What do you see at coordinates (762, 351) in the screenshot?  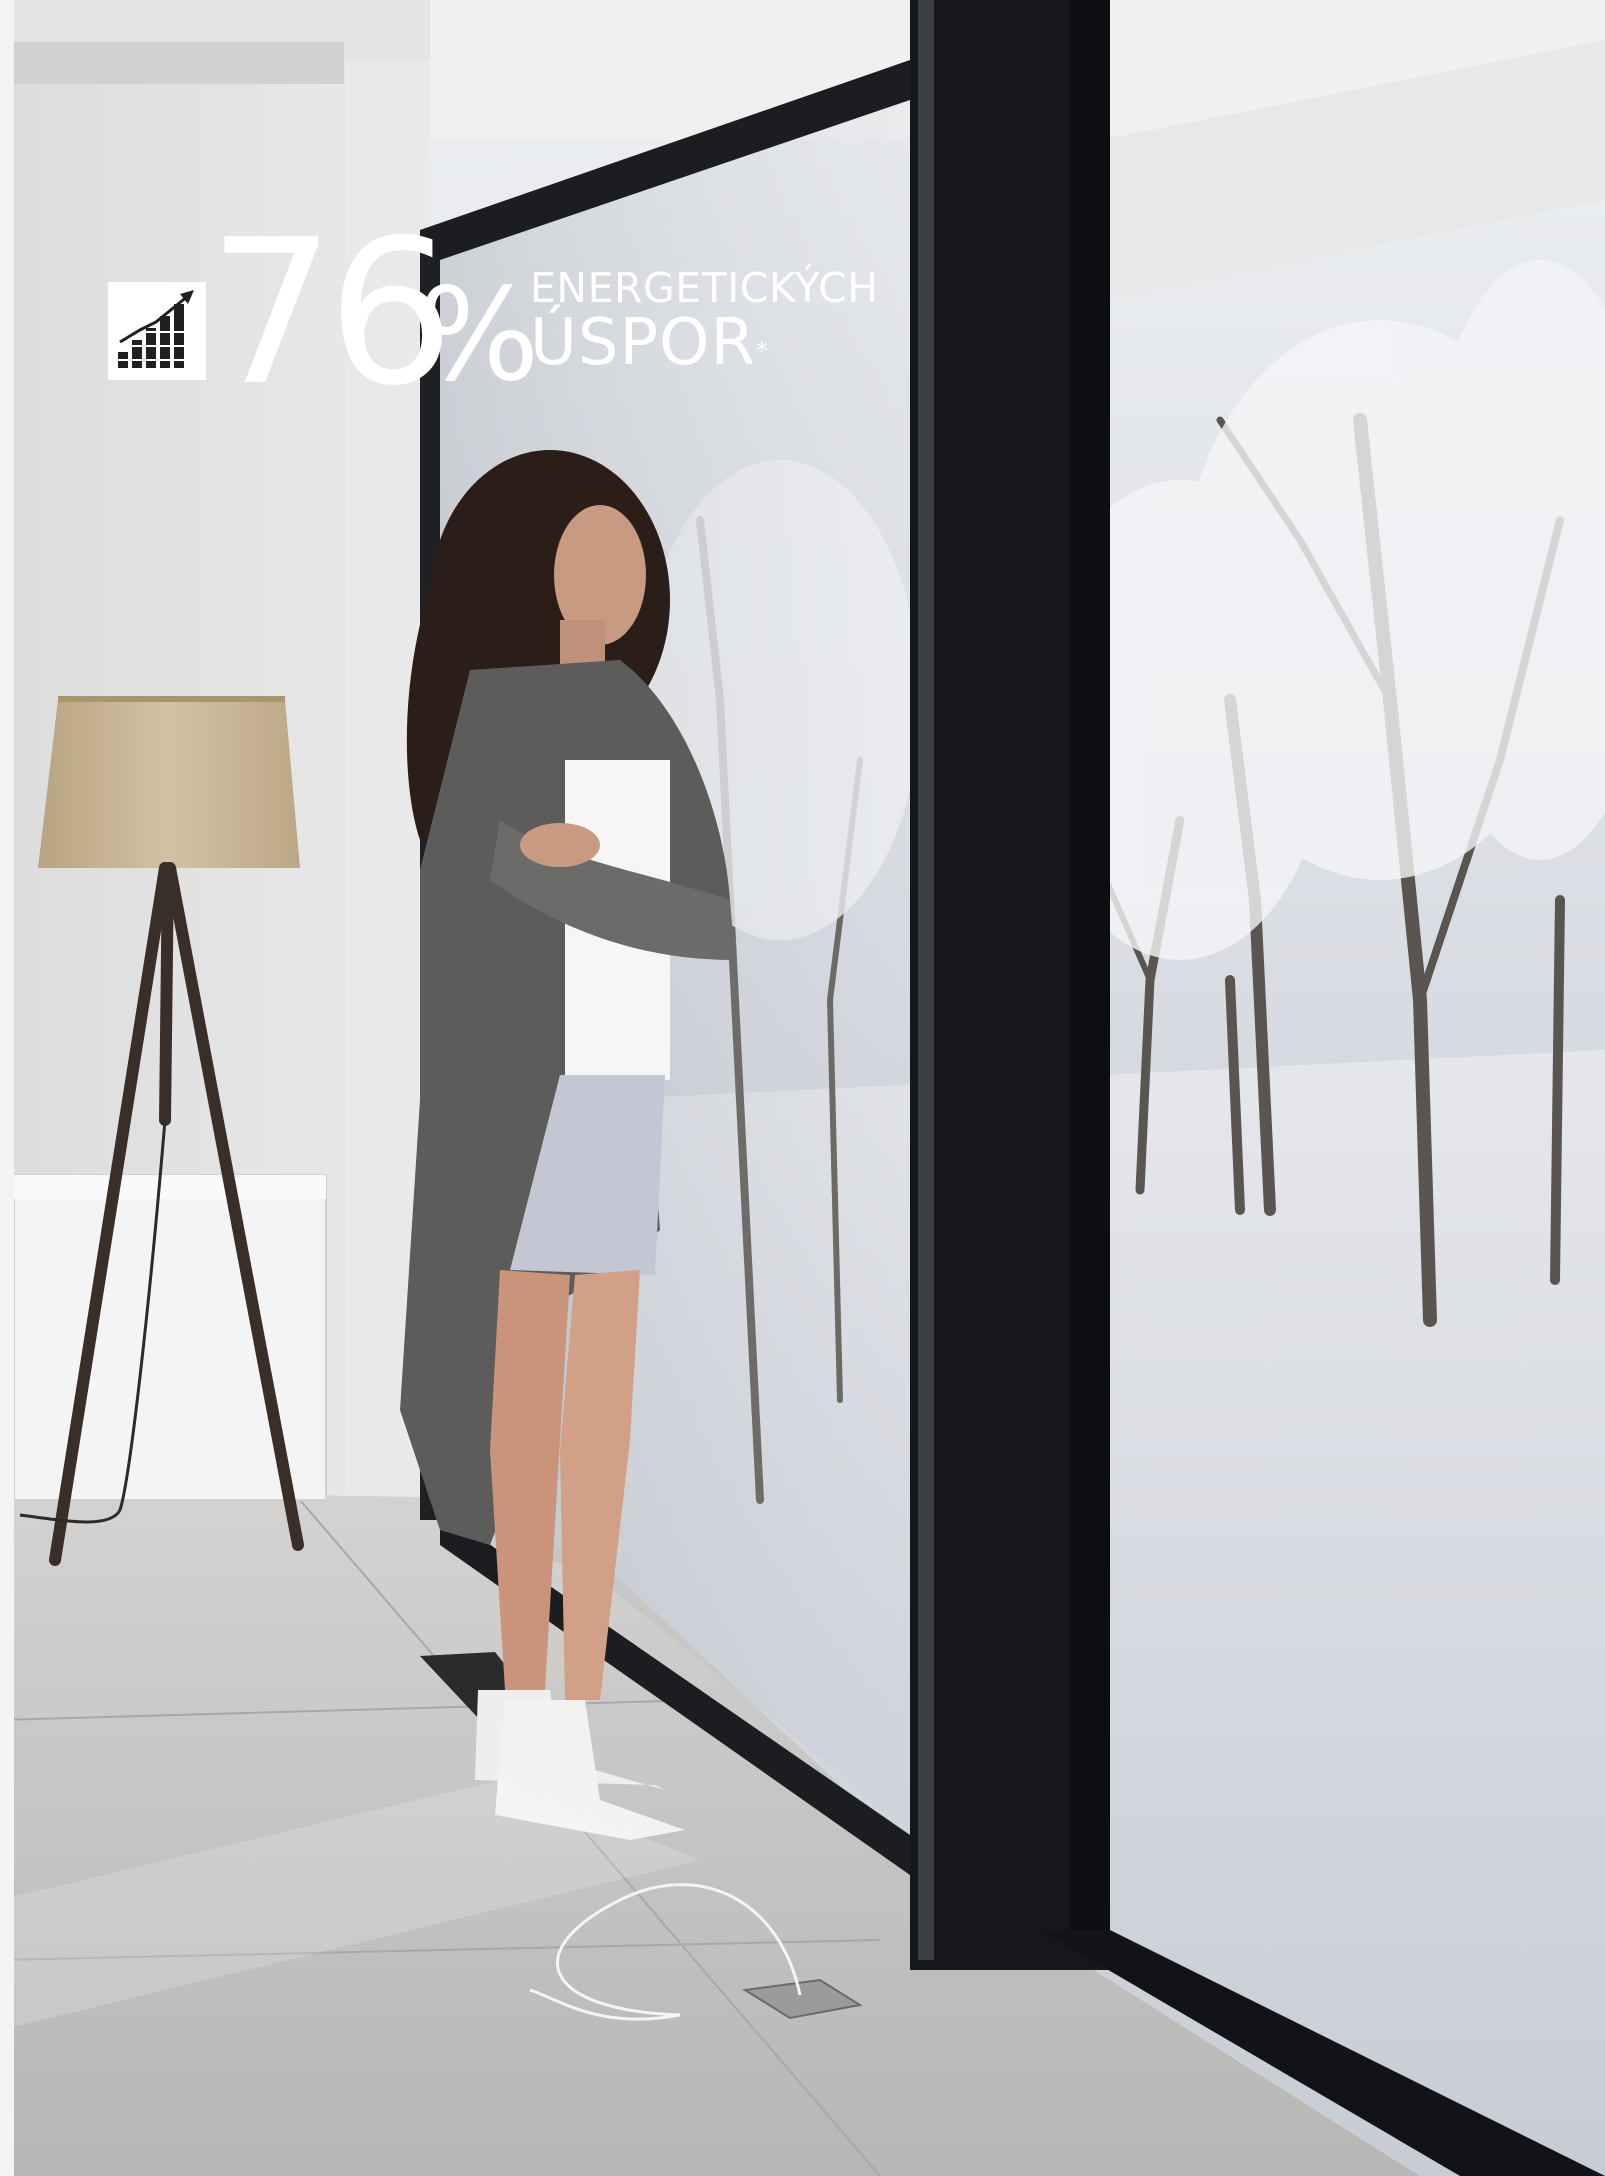 I see `footnote-asterisk: *` at bounding box center [762, 351].